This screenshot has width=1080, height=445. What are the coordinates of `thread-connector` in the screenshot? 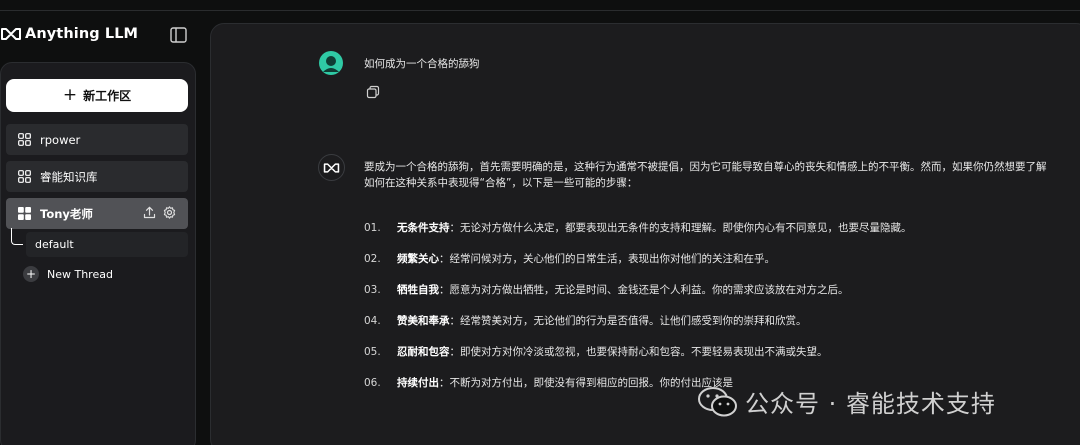 It's located at (17, 236).